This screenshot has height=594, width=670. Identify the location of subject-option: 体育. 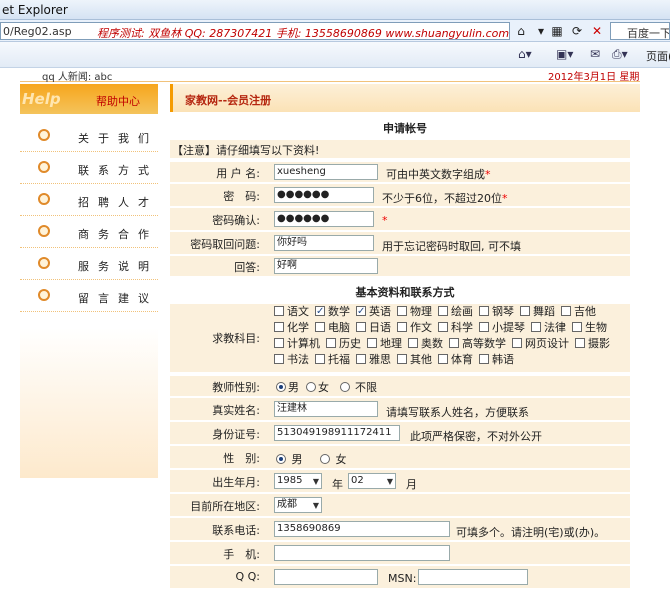
(455, 360).